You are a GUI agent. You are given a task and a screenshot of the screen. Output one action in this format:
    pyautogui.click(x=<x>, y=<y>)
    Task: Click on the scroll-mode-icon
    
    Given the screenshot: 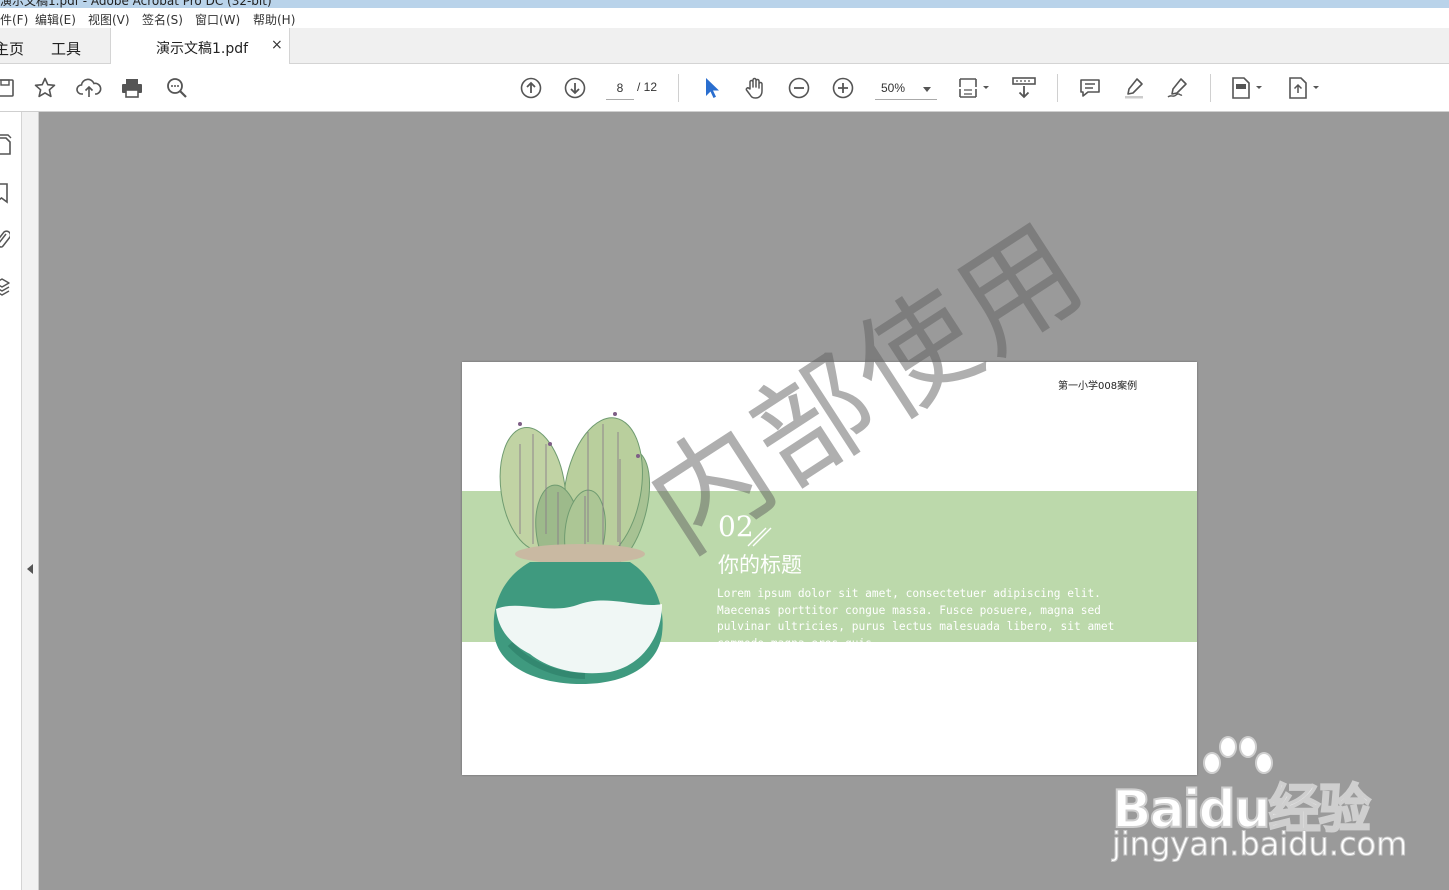 What is the action you would take?
    pyautogui.click(x=1024, y=88)
    